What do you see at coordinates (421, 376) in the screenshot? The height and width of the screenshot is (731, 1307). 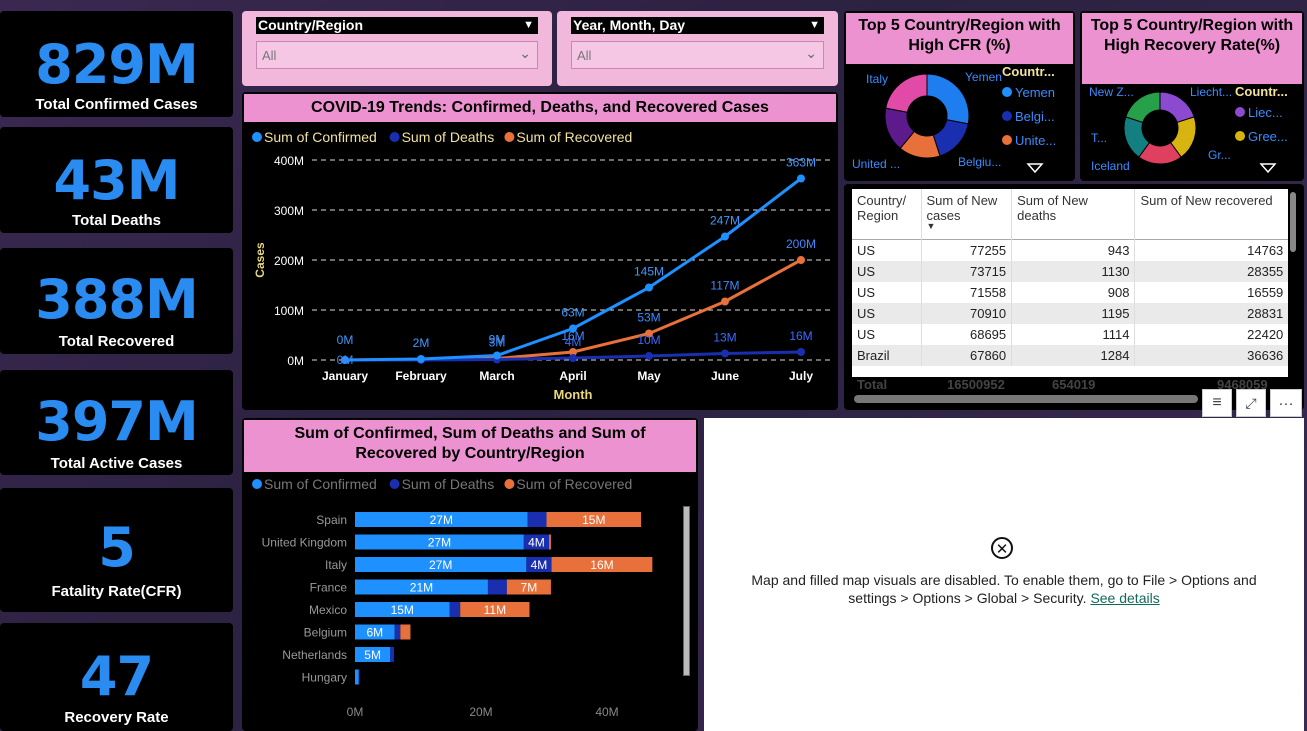 I see `x-tick-label: February` at bounding box center [421, 376].